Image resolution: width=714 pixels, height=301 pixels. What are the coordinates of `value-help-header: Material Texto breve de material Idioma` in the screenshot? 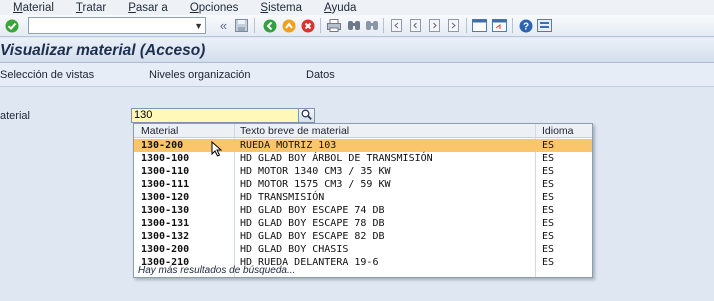 It's located at (363, 131).